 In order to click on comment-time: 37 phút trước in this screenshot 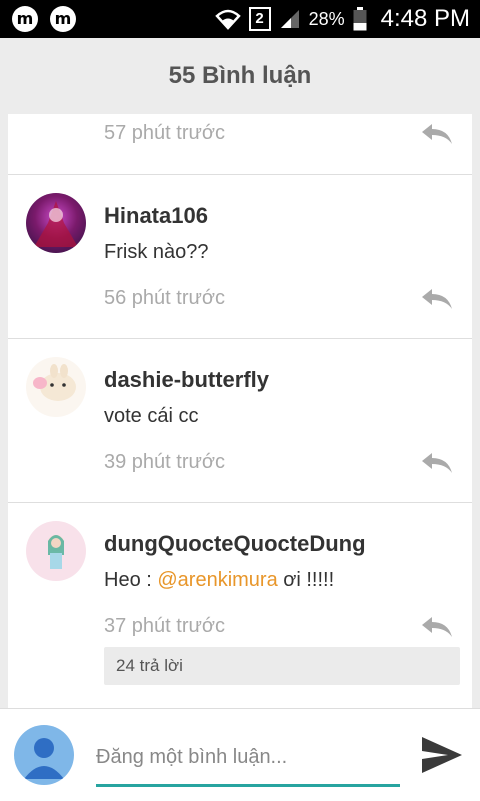, I will do `click(165, 626)`.